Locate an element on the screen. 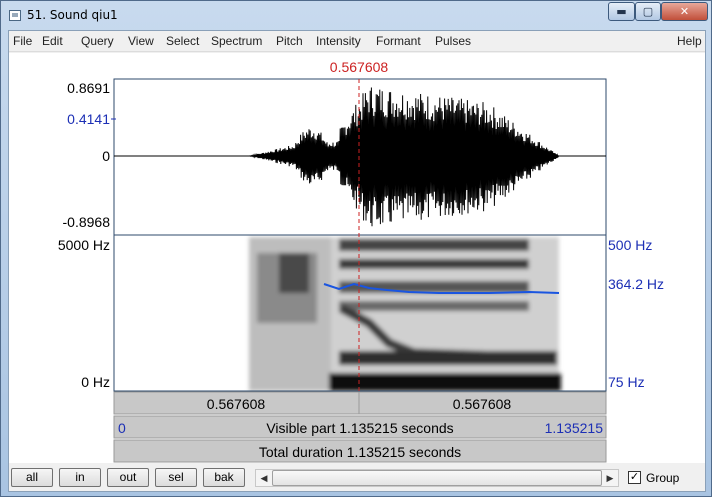 The height and width of the screenshot is (497, 712). zoom-selection-button: sel is located at coordinates (176, 477).